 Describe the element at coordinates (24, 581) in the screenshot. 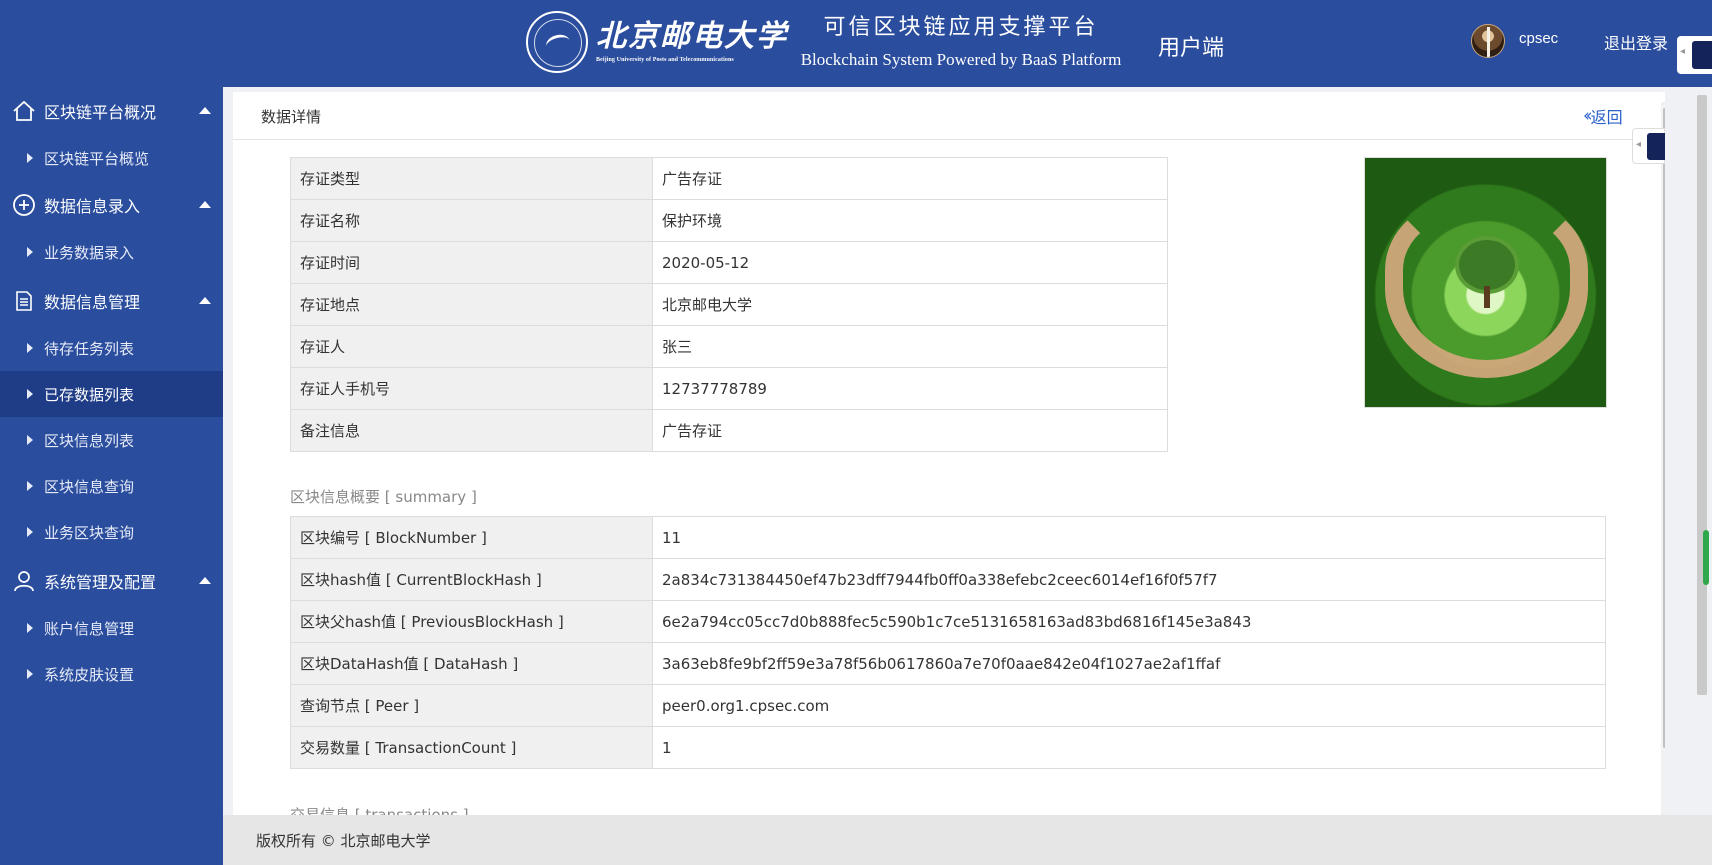

I see `user-icon` at that location.